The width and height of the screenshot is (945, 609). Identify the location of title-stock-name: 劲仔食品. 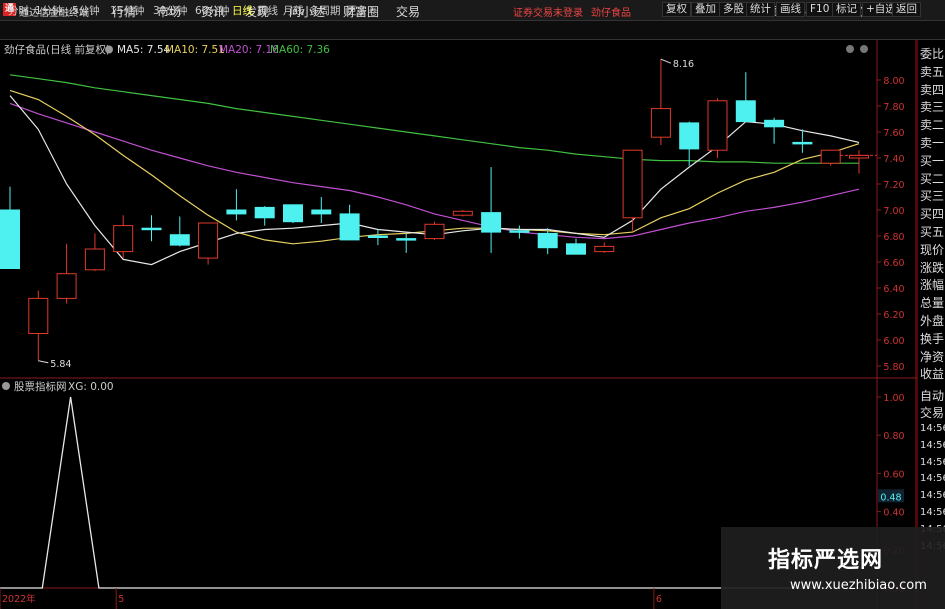
(611, 13).